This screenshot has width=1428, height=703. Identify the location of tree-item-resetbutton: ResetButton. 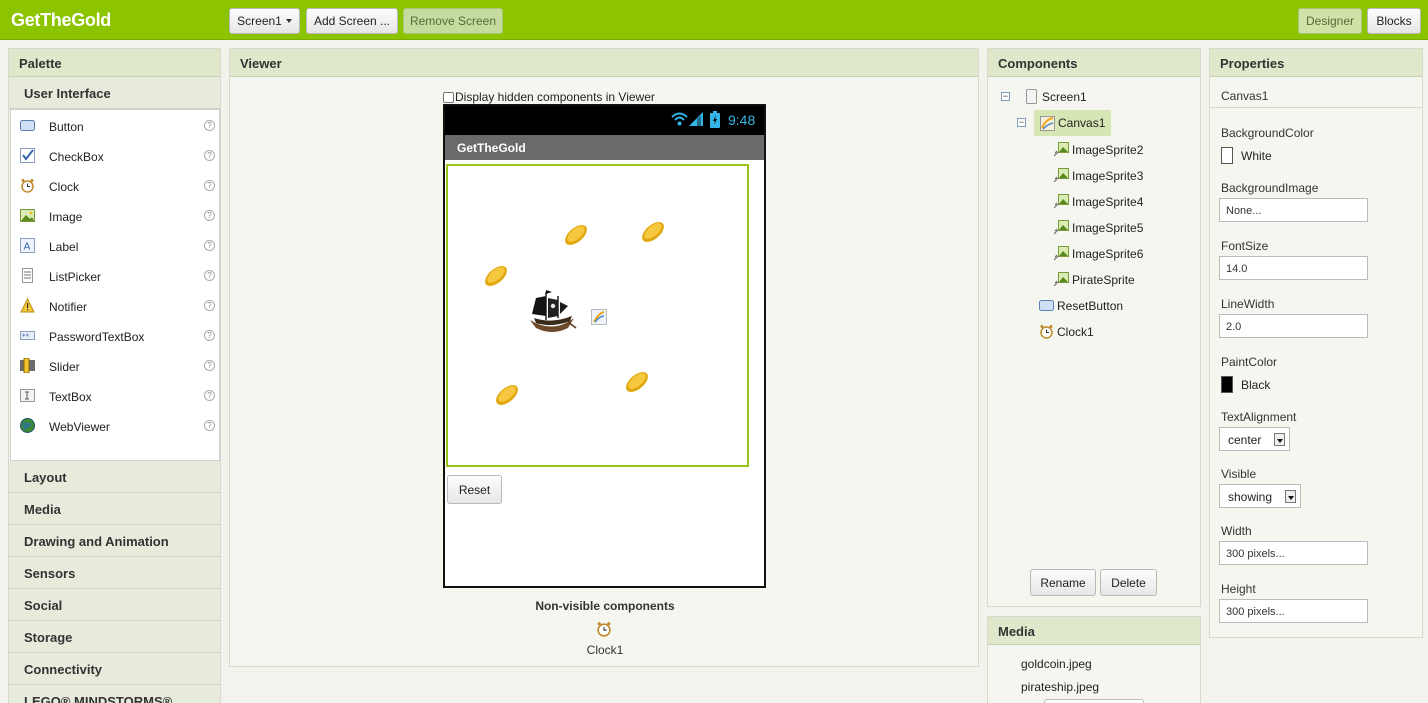
(1081, 305).